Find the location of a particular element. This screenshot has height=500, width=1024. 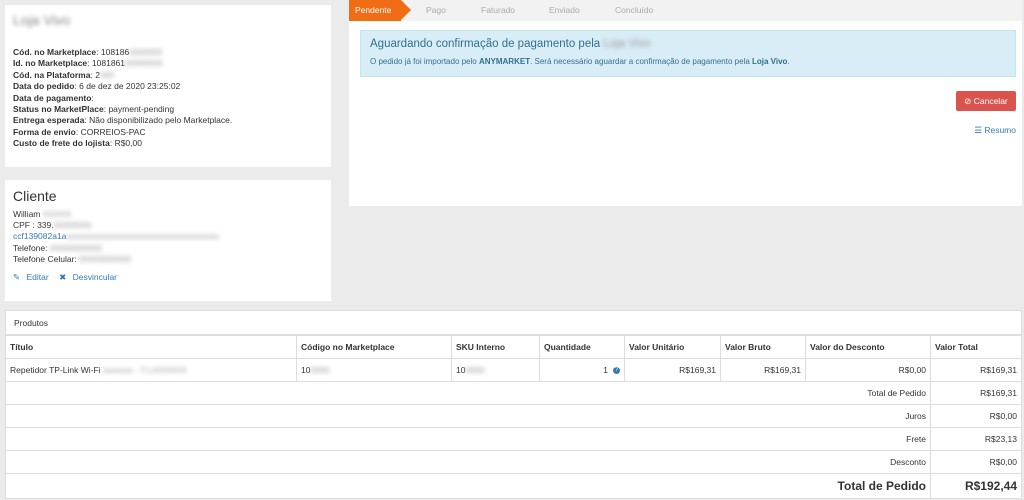

summary-row: Frete R$23,13 is located at coordinates (513, 439).